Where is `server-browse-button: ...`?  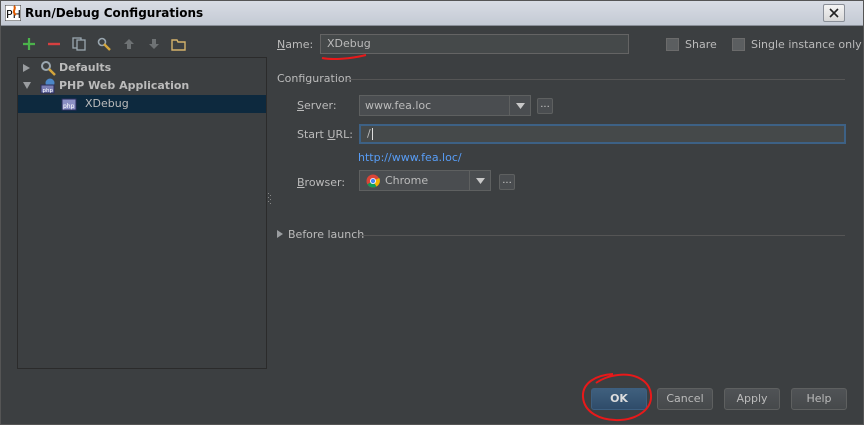 server-browse-button: ... is located at coordinates (545, 106).